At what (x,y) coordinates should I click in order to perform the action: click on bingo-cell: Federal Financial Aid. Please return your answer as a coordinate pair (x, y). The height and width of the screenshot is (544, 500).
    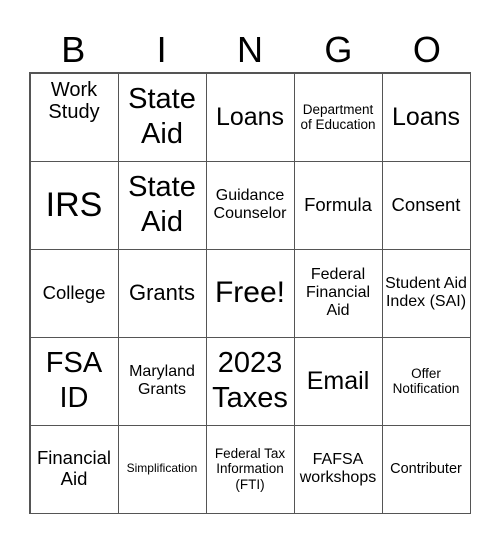
    Looking at the image, I should click on (338, 293).